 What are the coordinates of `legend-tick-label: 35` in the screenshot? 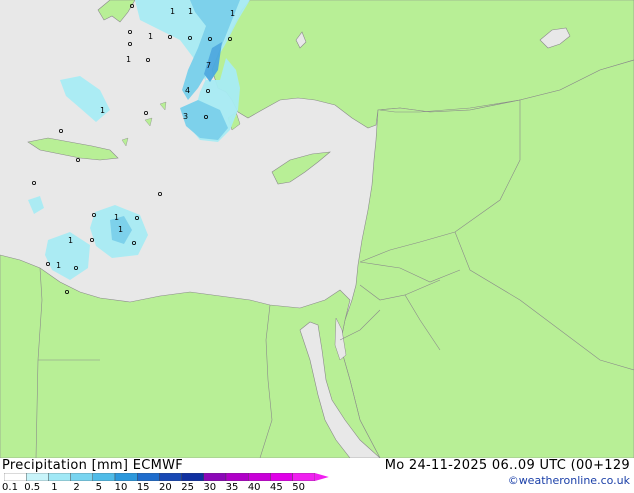 It's located at (232, 487).